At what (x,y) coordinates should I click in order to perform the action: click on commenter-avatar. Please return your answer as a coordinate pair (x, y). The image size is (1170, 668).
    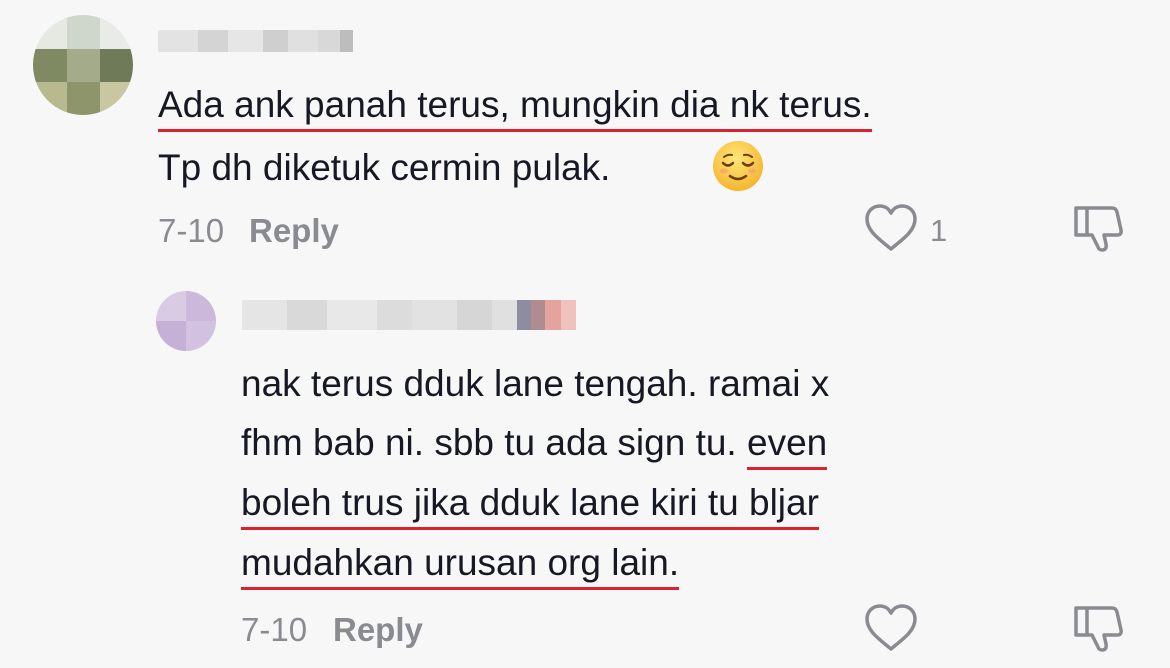
    Looking at the image, I should click on (83, 65).